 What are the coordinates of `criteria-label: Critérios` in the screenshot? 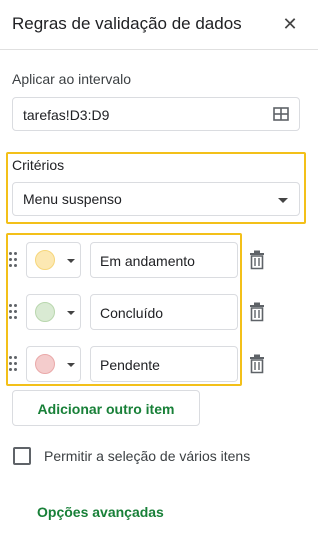 It's located at (38, 165).